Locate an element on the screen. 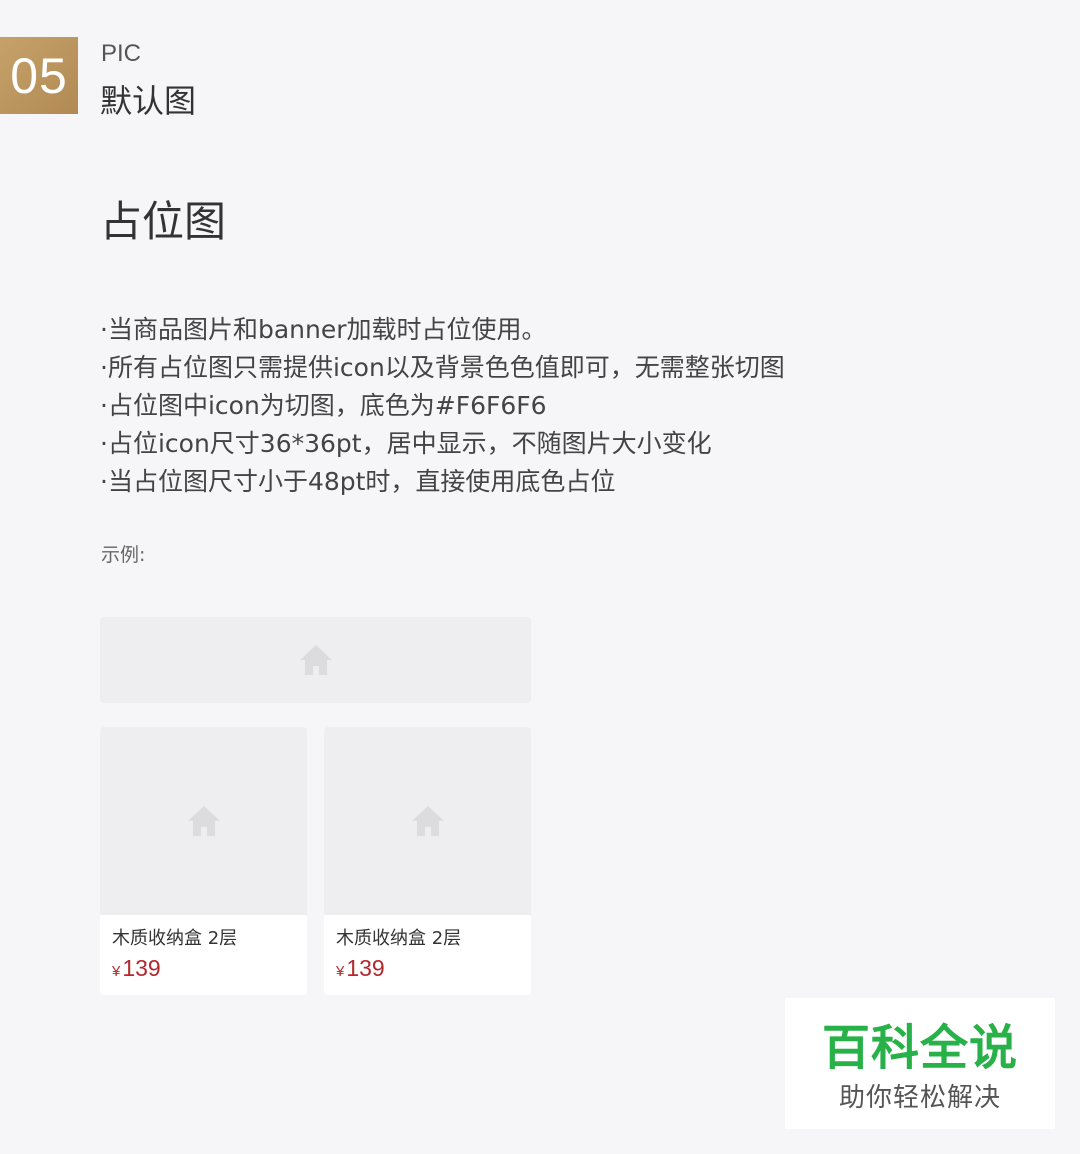 This screenshot has height=1154, width=1080. guideline-item: 当占位图尺寸小于48pt时，直接使用底色占位 is located at coordinates (442, 482).